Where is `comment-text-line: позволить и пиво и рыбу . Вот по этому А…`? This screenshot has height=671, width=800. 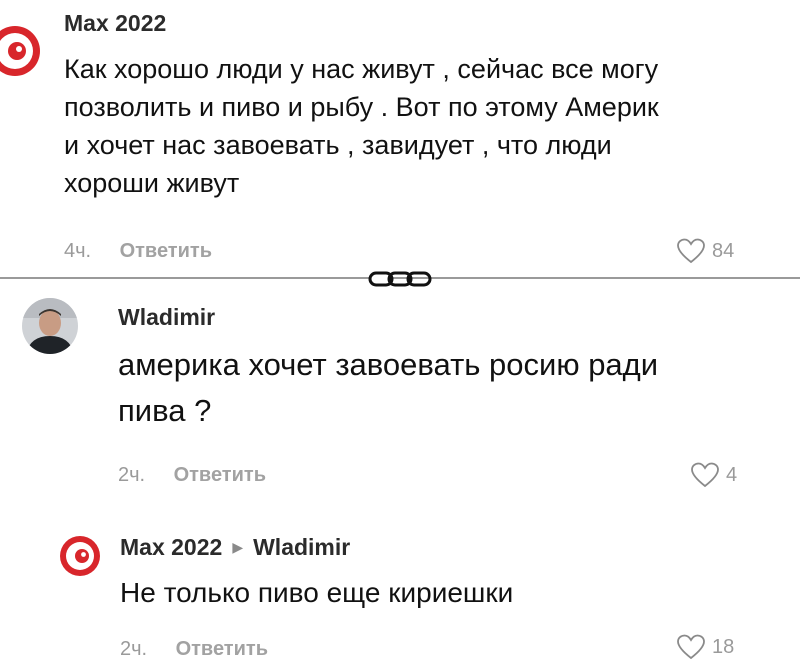 comment-text-line: позволить и пиво и рыбу . Вот по этому А… is located at coordinates (361, 107).